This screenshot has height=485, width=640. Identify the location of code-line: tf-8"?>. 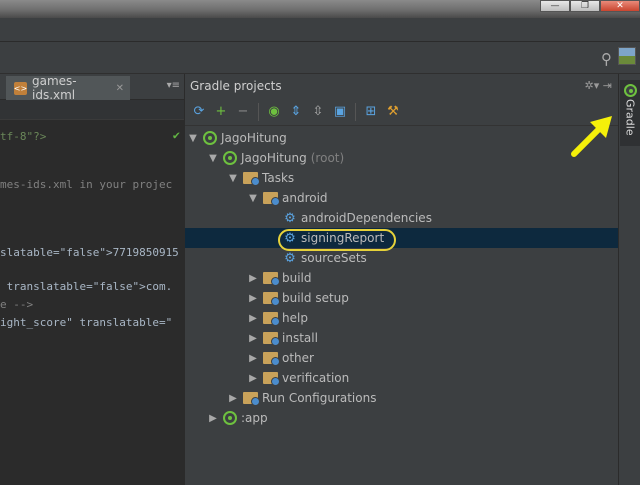
(23, 136).